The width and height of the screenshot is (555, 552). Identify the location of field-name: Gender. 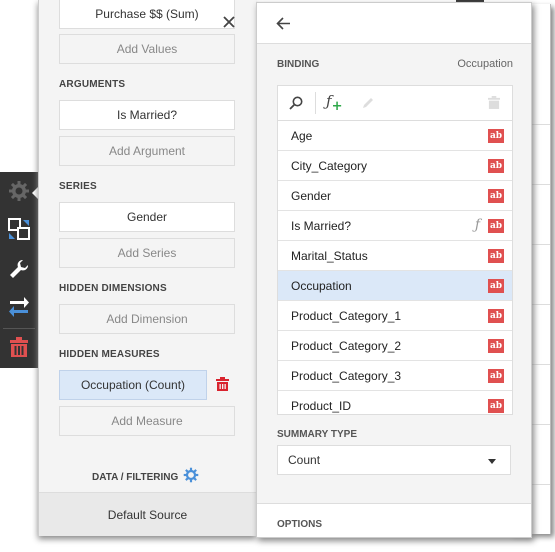
(311, 195).